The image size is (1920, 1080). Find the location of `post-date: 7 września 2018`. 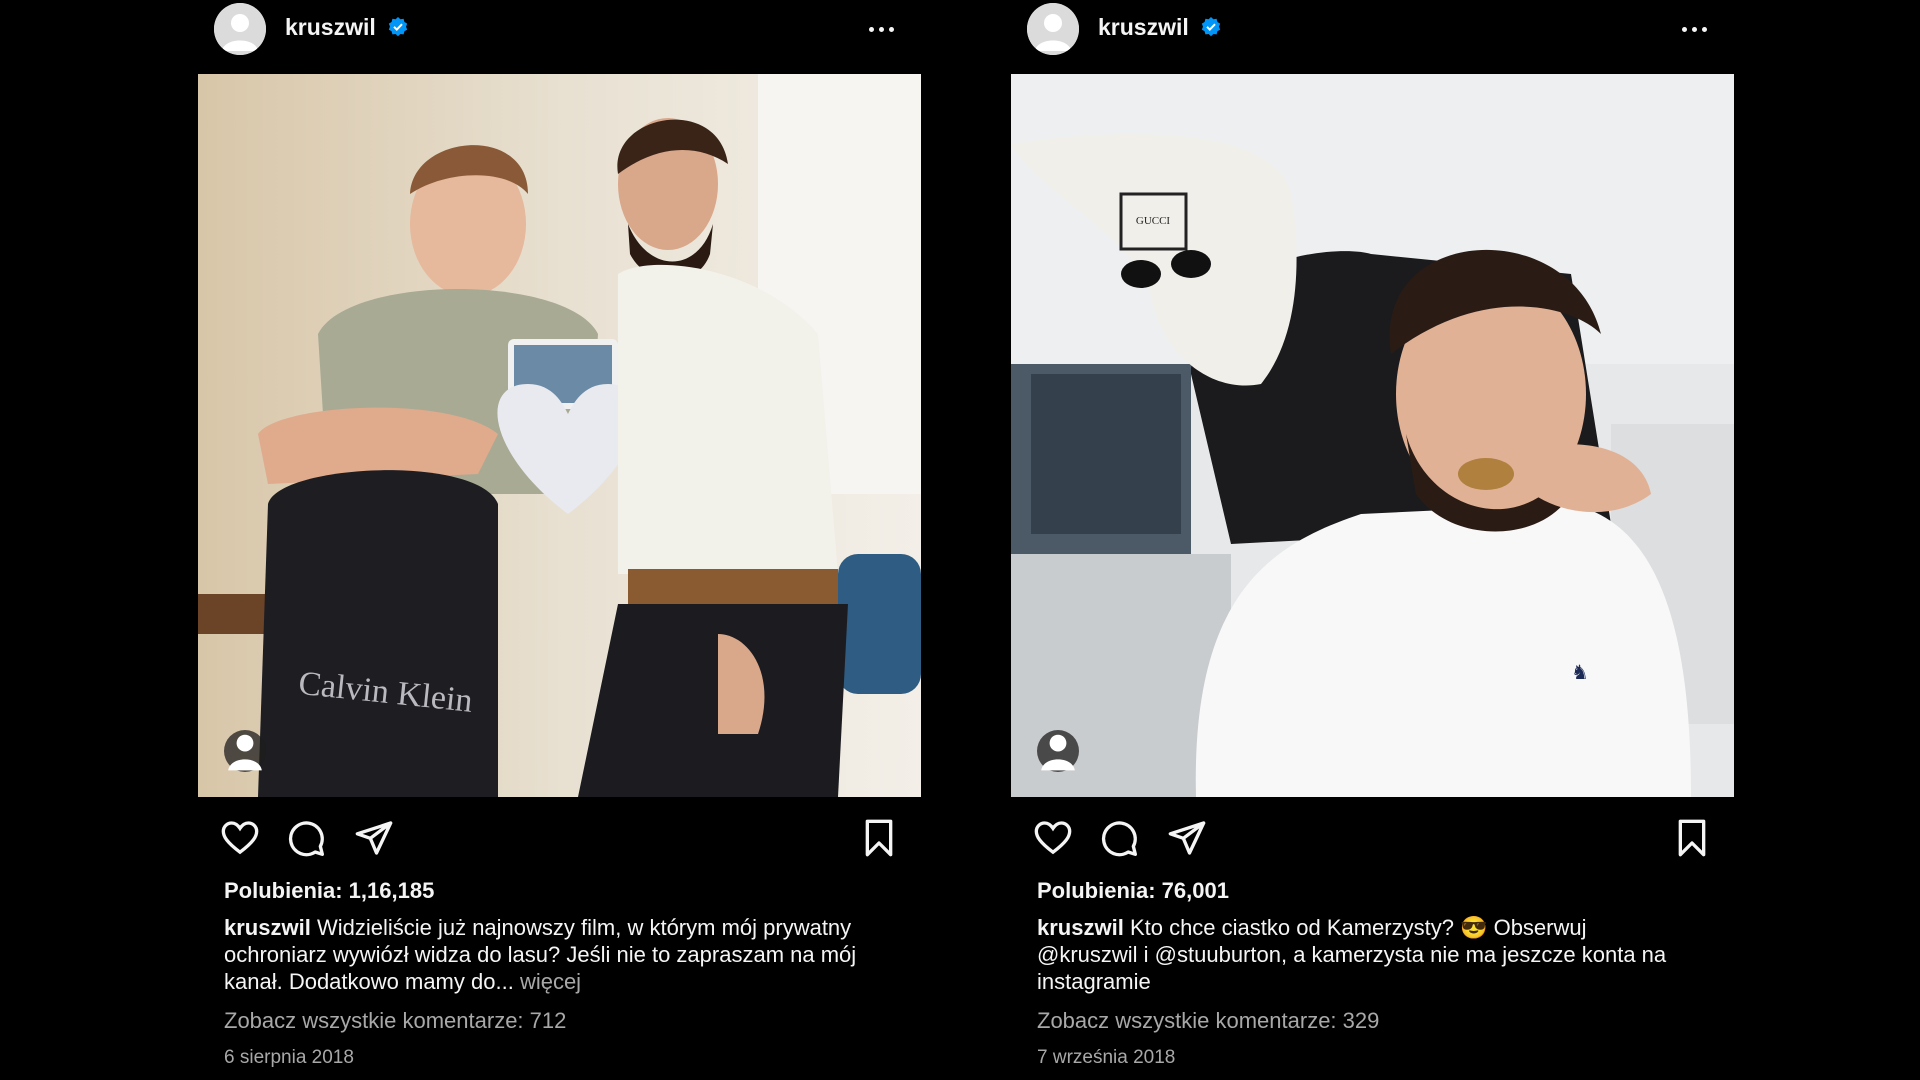

post-date: 7 września 2018 is located at coordinates (1106, 1057).